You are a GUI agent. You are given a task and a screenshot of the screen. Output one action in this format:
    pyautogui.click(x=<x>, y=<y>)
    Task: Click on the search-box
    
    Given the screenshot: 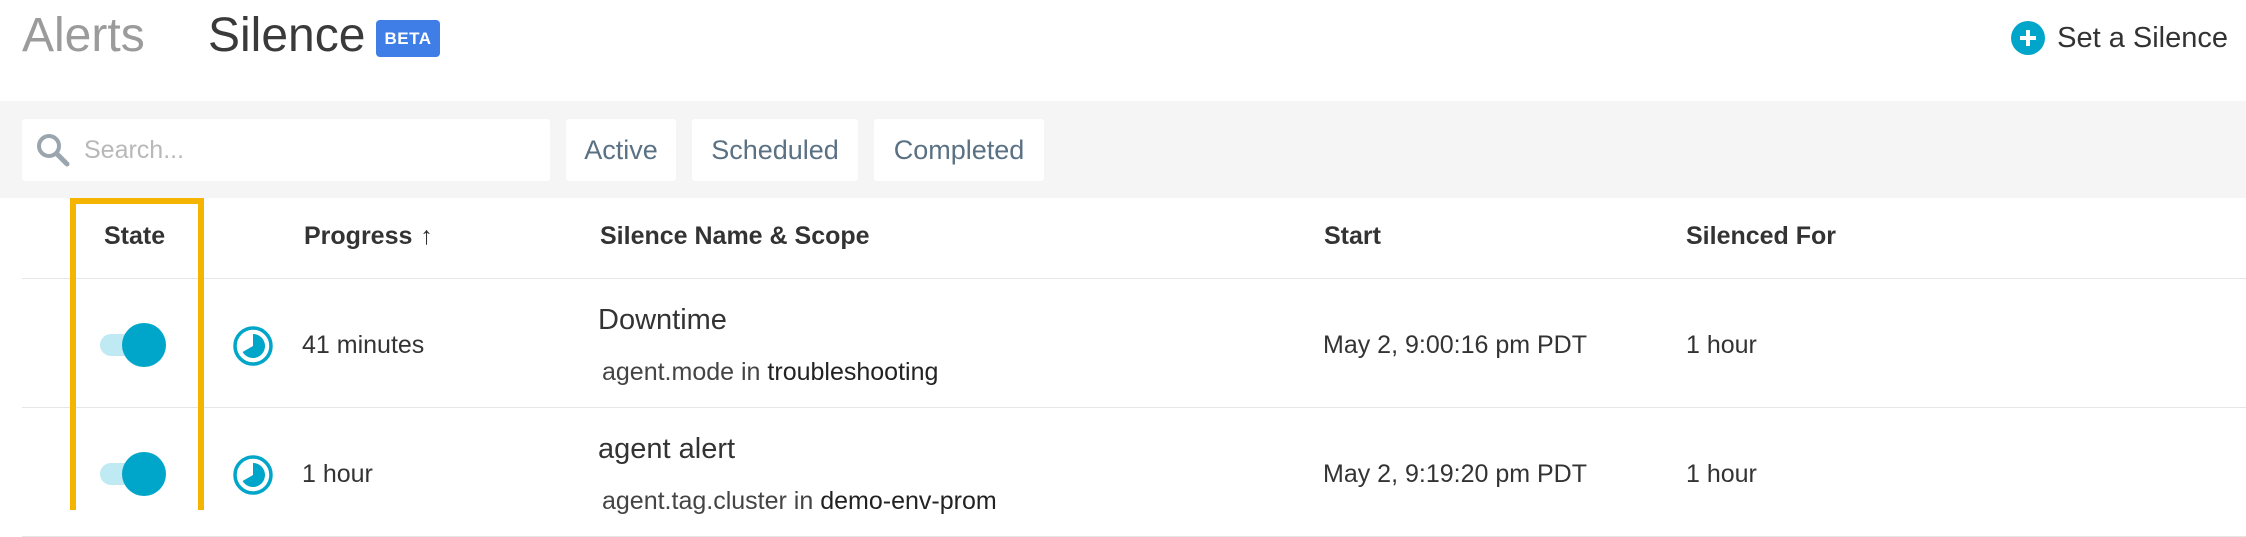 What is the action you would take?
    pyautogui.click(x=286, y=150)
    